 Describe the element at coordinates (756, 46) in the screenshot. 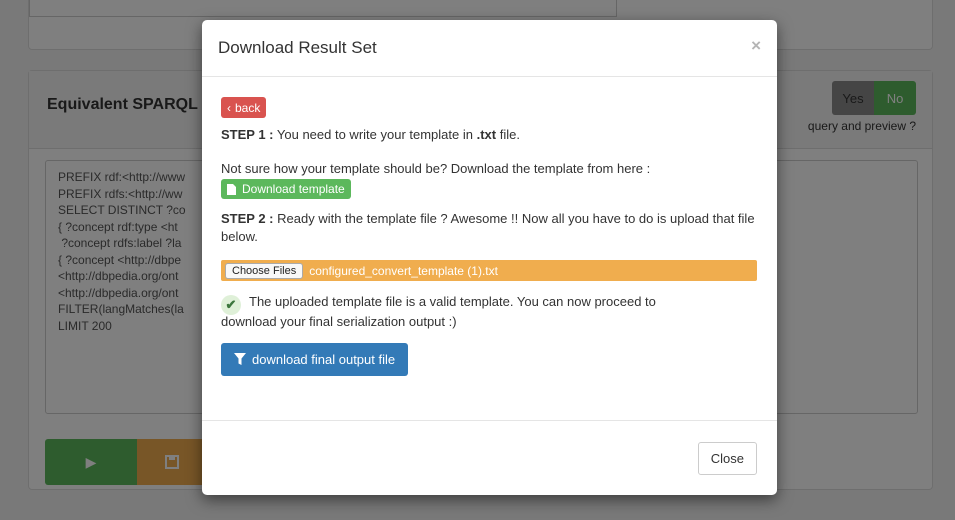

I see `close-icon: ×` at that location.